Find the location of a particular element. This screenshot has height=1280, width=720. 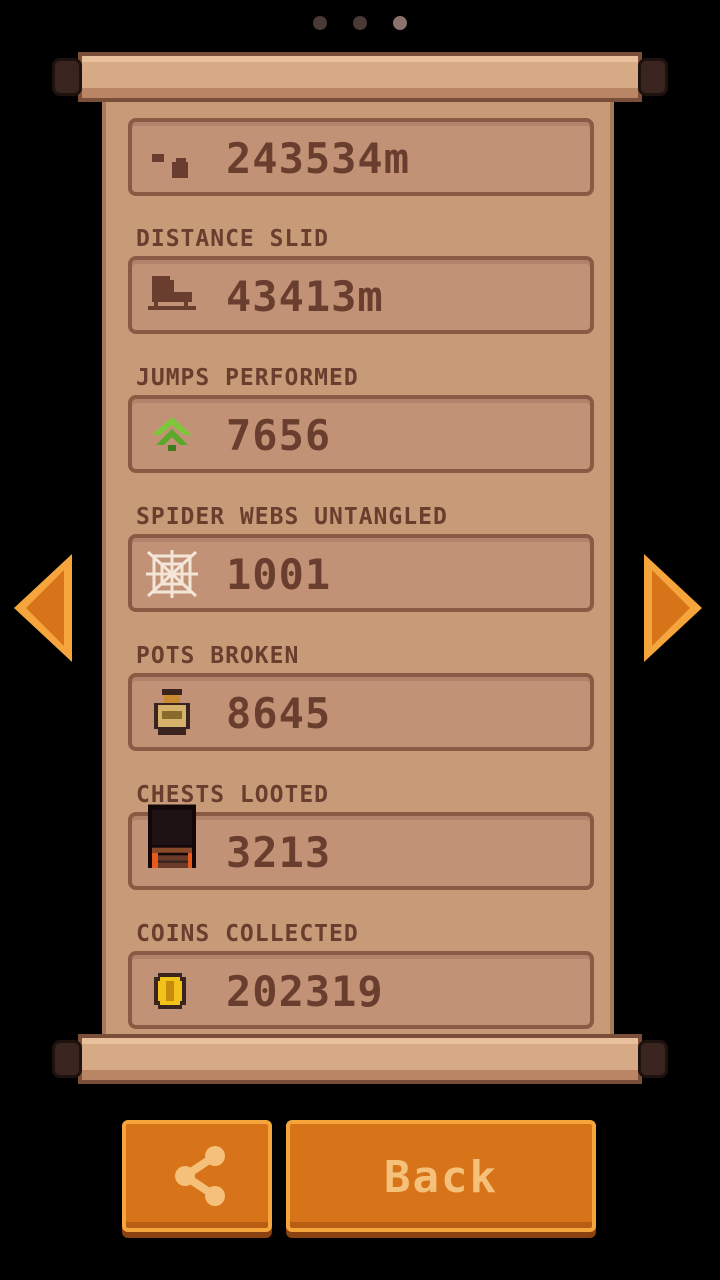

stat-value: 7656 is located at coordinates (279, 435).